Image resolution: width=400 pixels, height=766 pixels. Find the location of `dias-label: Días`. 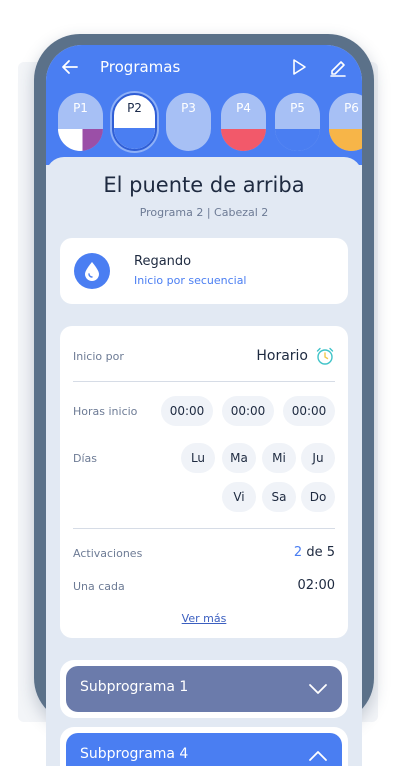

dias-label: Días is located at coordinates (85, 458).